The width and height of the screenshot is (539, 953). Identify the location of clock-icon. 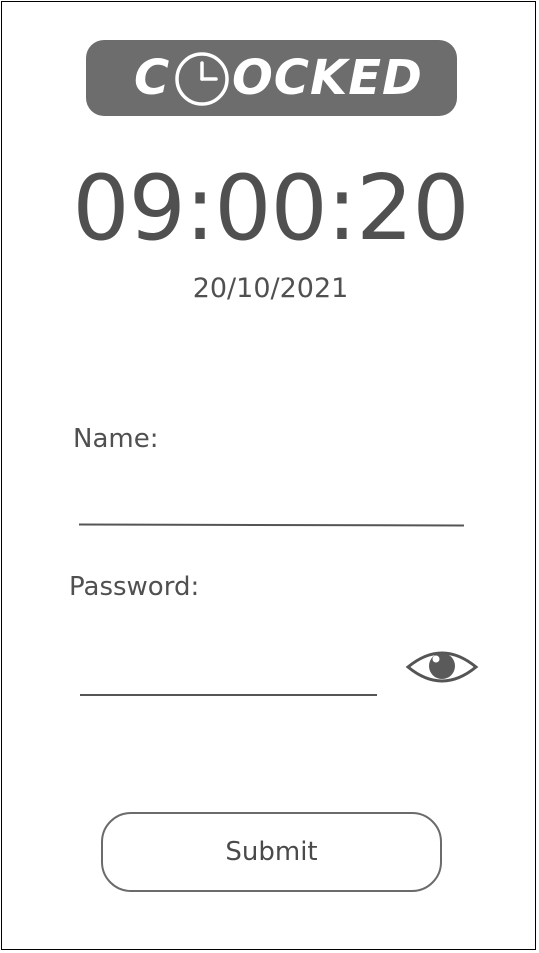
(202, 79).